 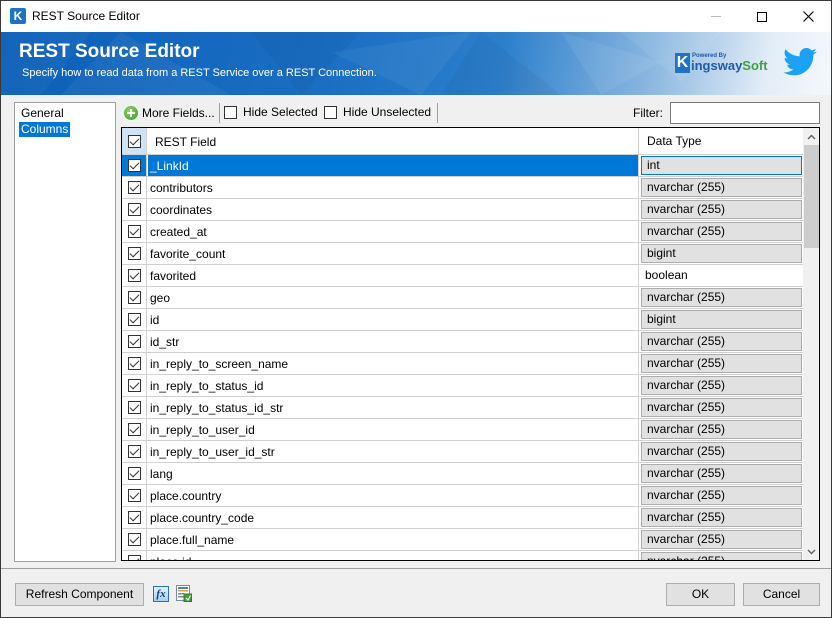 I want to click on filter-input, so click(x=745, y=113).